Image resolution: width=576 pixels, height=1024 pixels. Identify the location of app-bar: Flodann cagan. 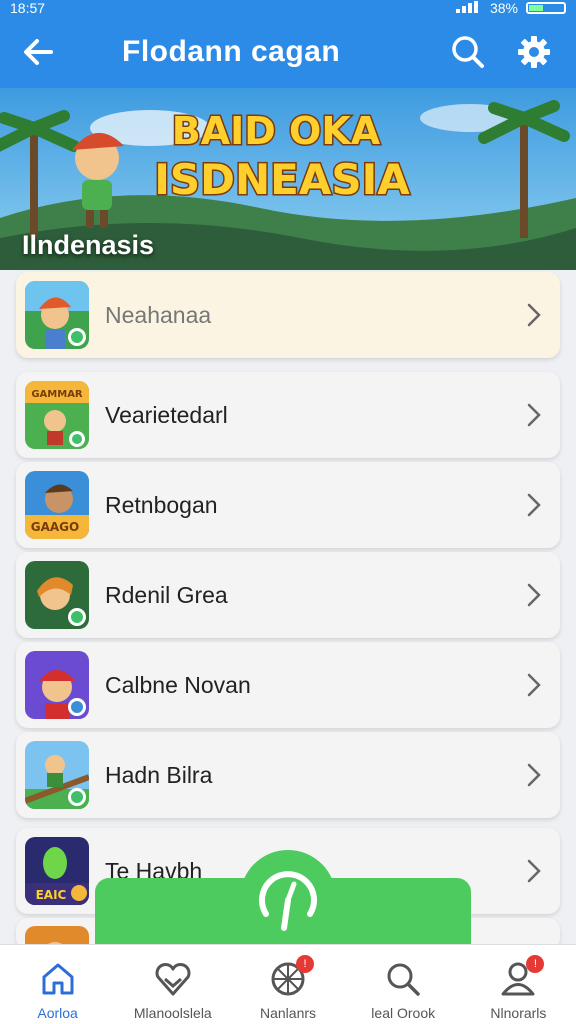
(288, 52).